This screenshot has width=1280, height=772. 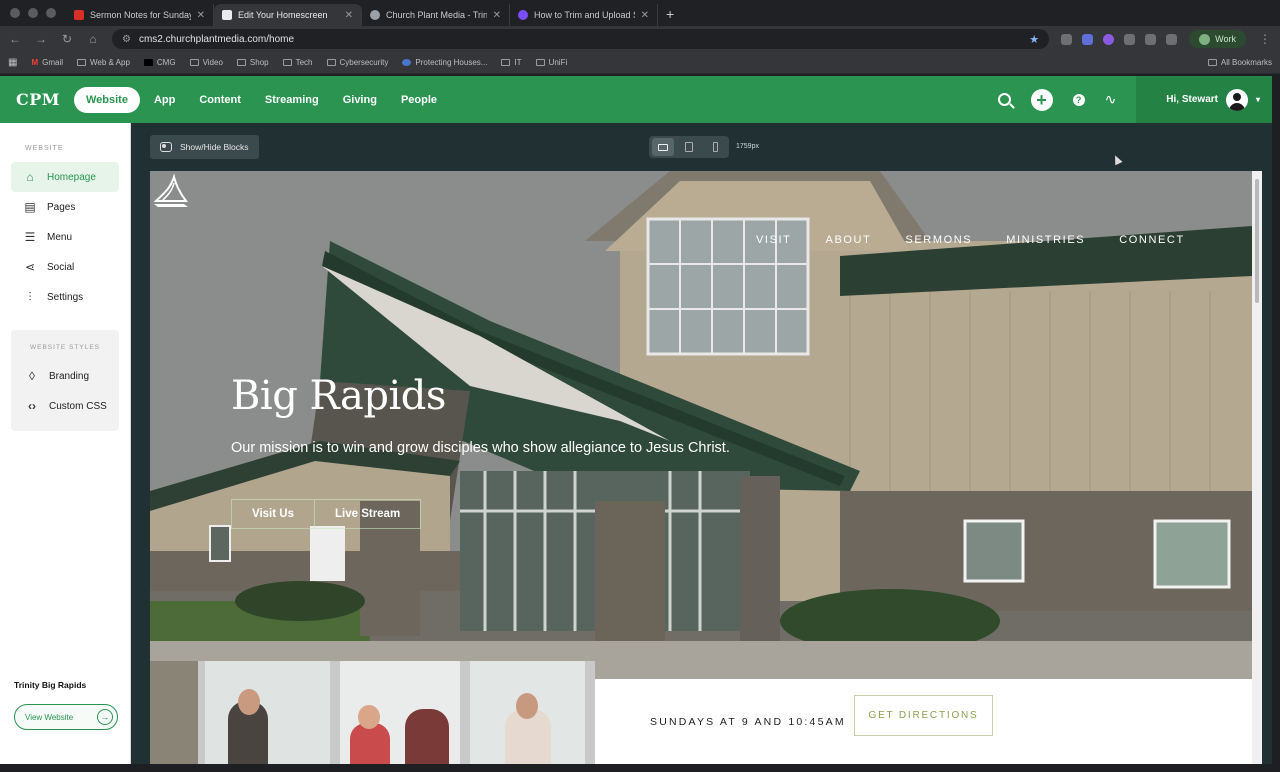 I want to click on back-arrow-icon: ←, so click(x=15, y=39).